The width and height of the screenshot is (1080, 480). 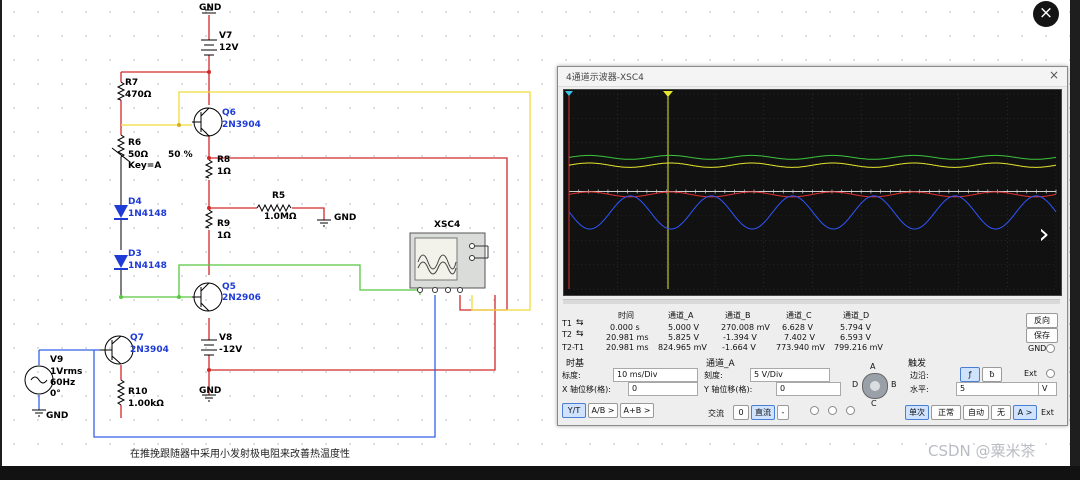 What do you see at coordinates (225, 36) in the screenshot?
I see `v7-name: V7` at bounding box center [225, 36].